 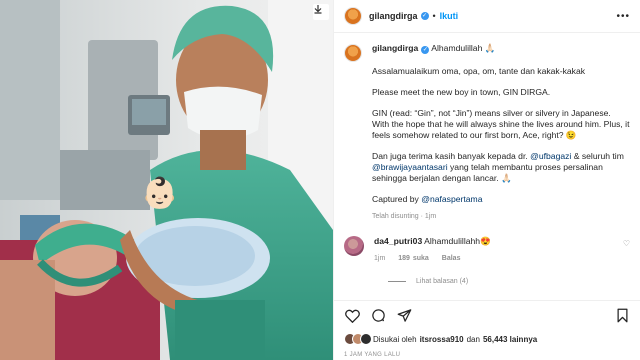 What do you see at coordinates (372, 355) in the screenshot?
I see `post-time-ago: 1 JAM YANG LALU` at bounding box center [372, 355].